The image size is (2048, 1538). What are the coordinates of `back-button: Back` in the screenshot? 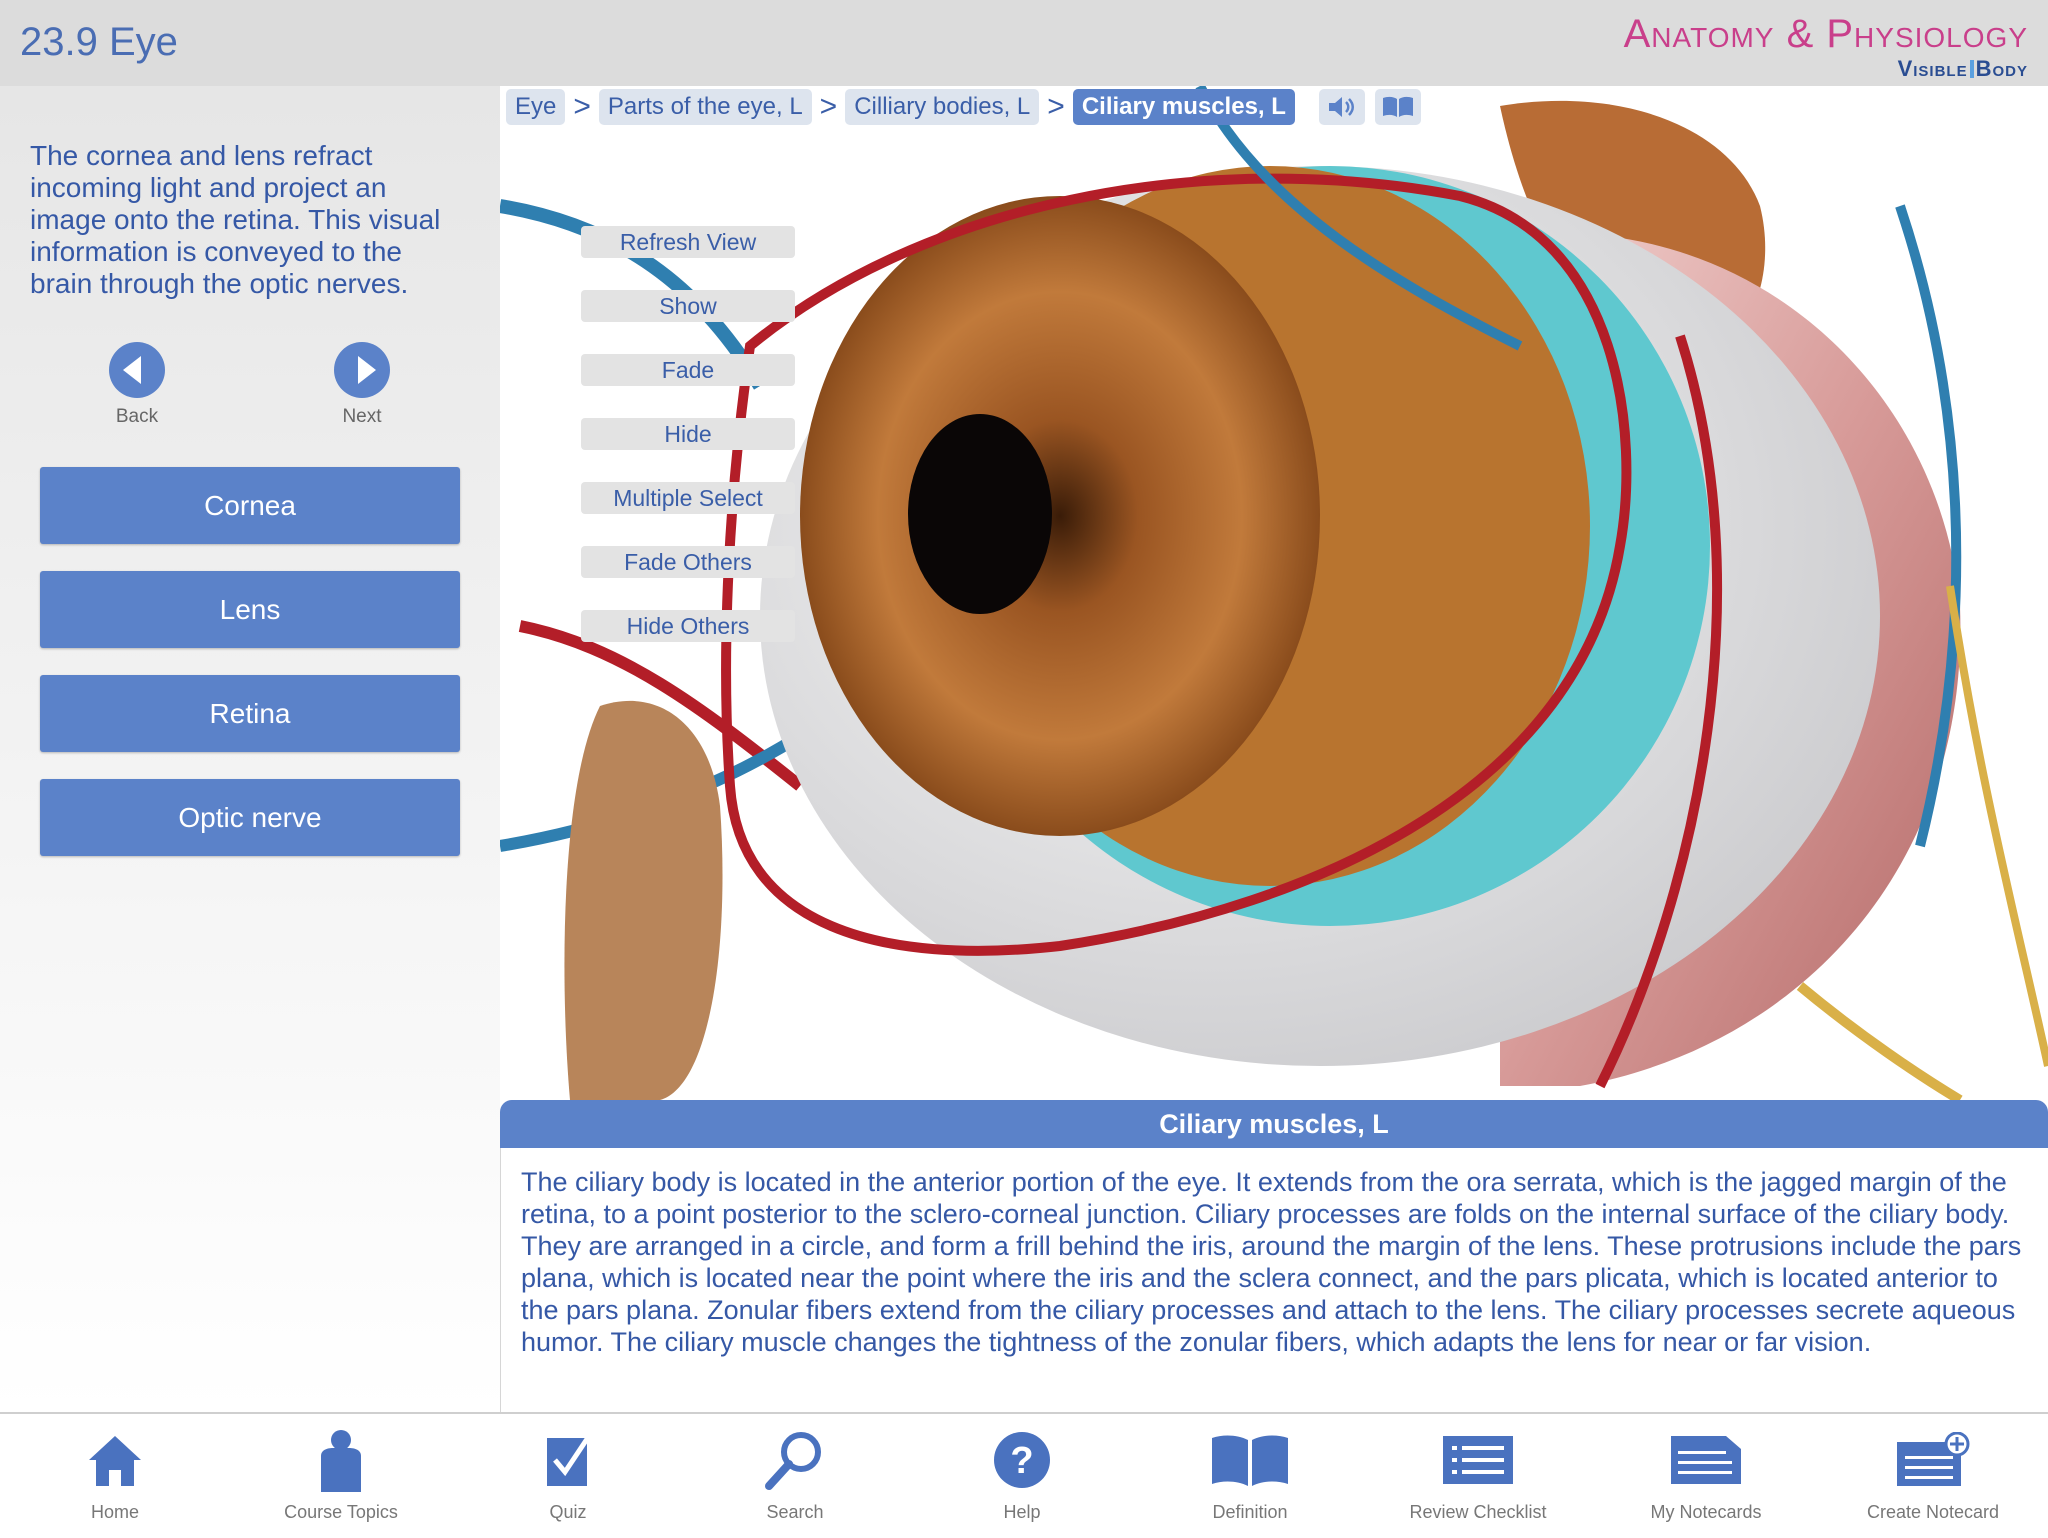 It's located at (137, 385).